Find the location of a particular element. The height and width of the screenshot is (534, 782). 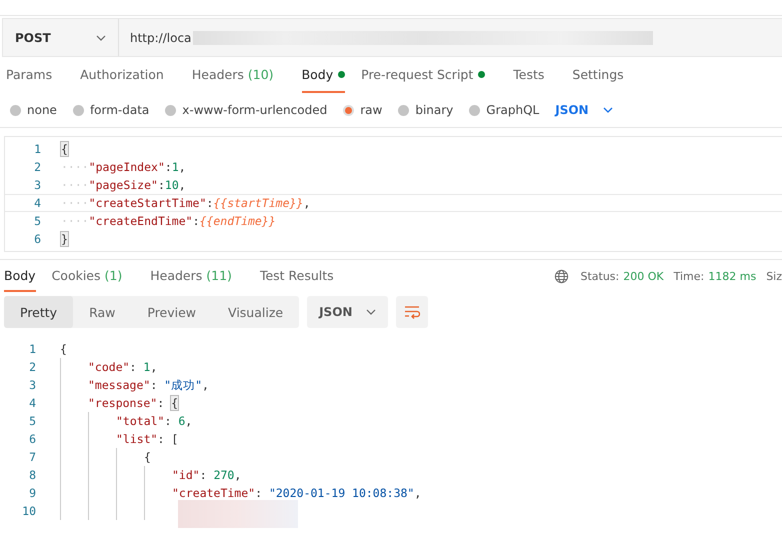

response-tab: Cookies (1) is located at coordinates (93, 276).